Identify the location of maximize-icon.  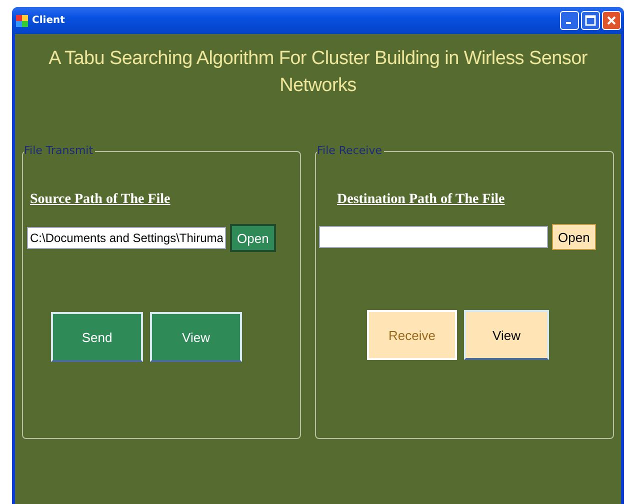
(590, 20).